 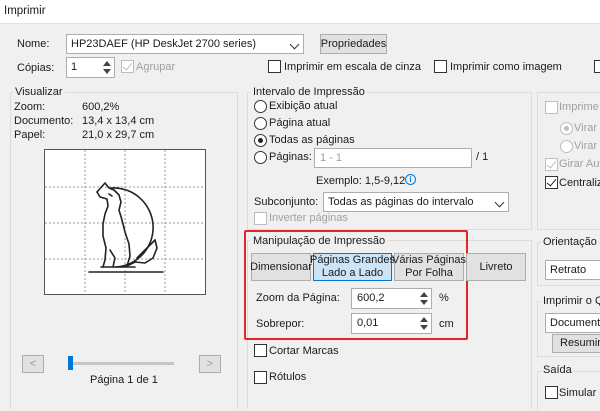 I want to click on all-pages-label: Todas as páginas, so click(x=312, y=140).